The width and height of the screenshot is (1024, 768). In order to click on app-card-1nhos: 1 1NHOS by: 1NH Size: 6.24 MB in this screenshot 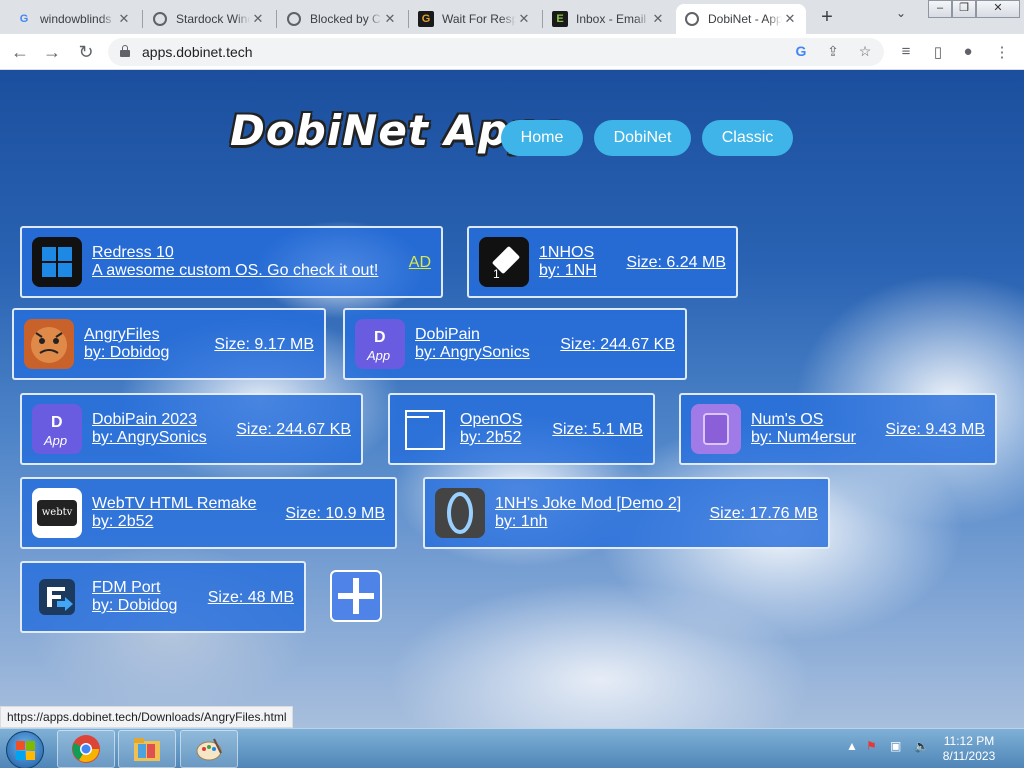, I will do `click(602, 262)`.